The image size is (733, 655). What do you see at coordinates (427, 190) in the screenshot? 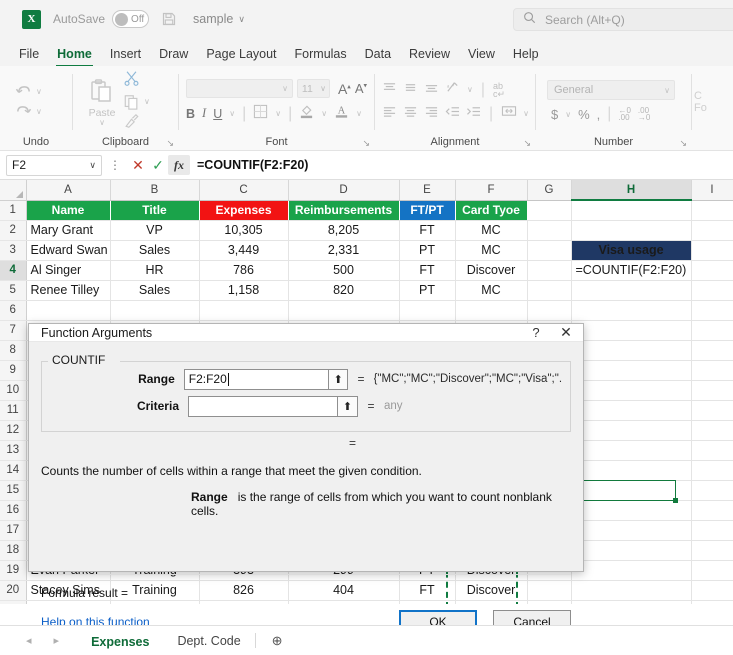
I see `column-header-e: E` at bounding box center [427, 190].